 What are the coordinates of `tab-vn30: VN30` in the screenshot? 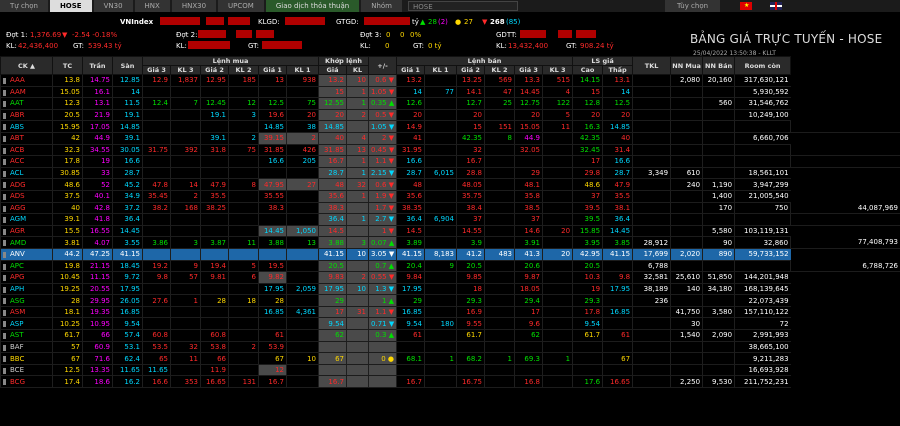 It's located at (113, 6).